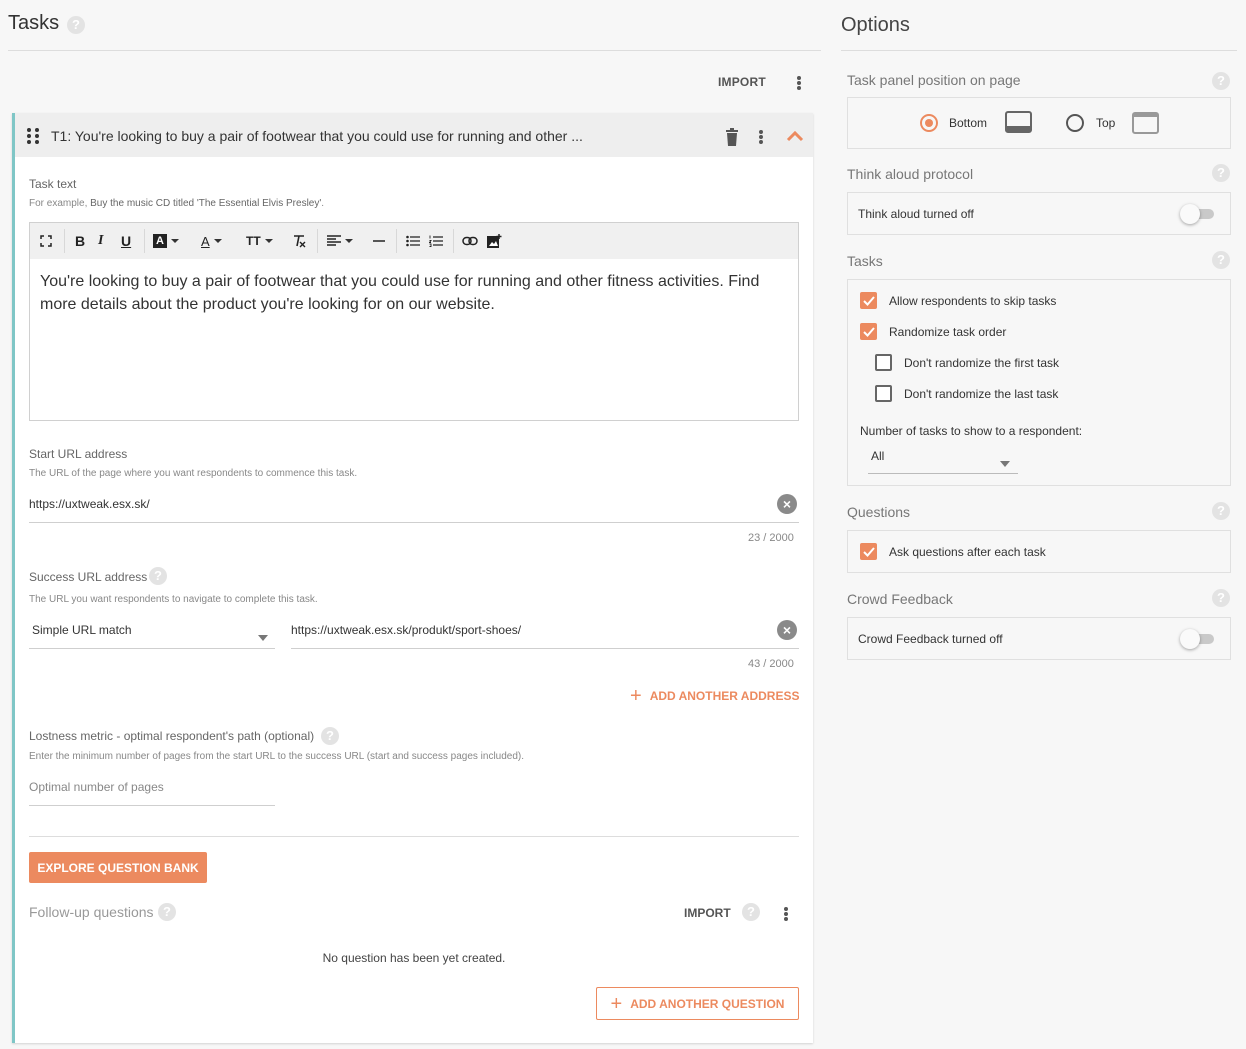  I want to click on task-count-select: All, so click(877, 456).